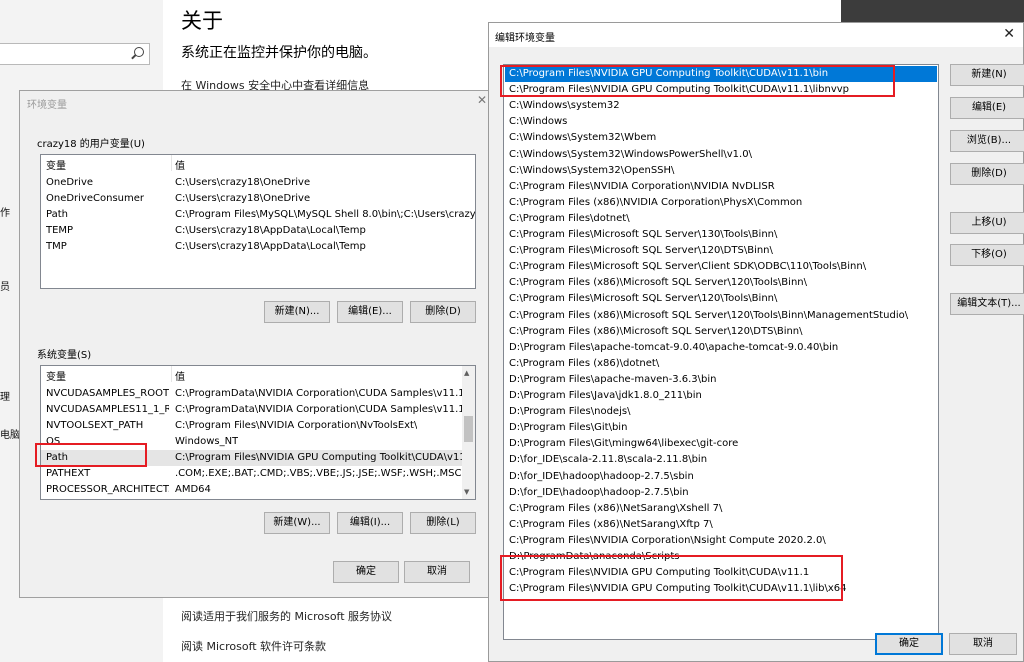 The image size is (1024, 662). I want to click on edit-path-button: 编辑(E), so click(987, 108).